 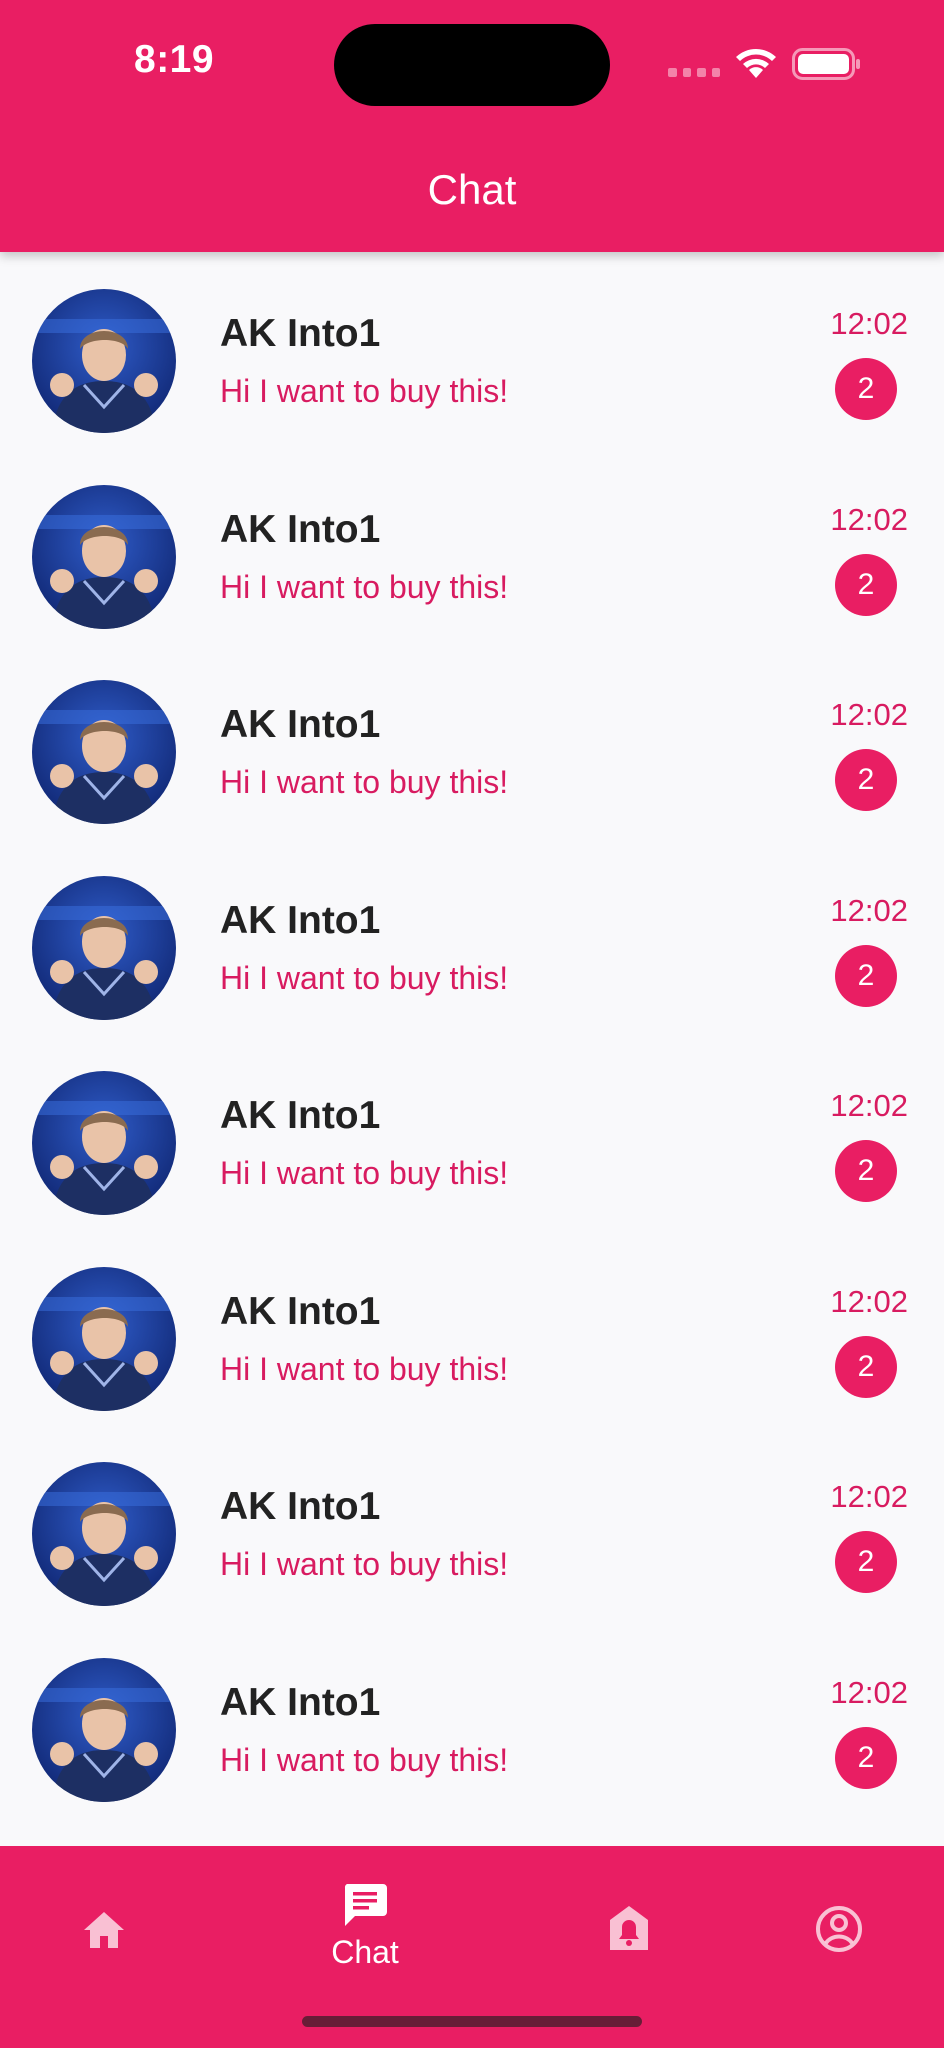 What do you see at coordinates (629, 1929) in the screenshot?
I see `notification-bell-icon` at bounding box center [629, 1929].